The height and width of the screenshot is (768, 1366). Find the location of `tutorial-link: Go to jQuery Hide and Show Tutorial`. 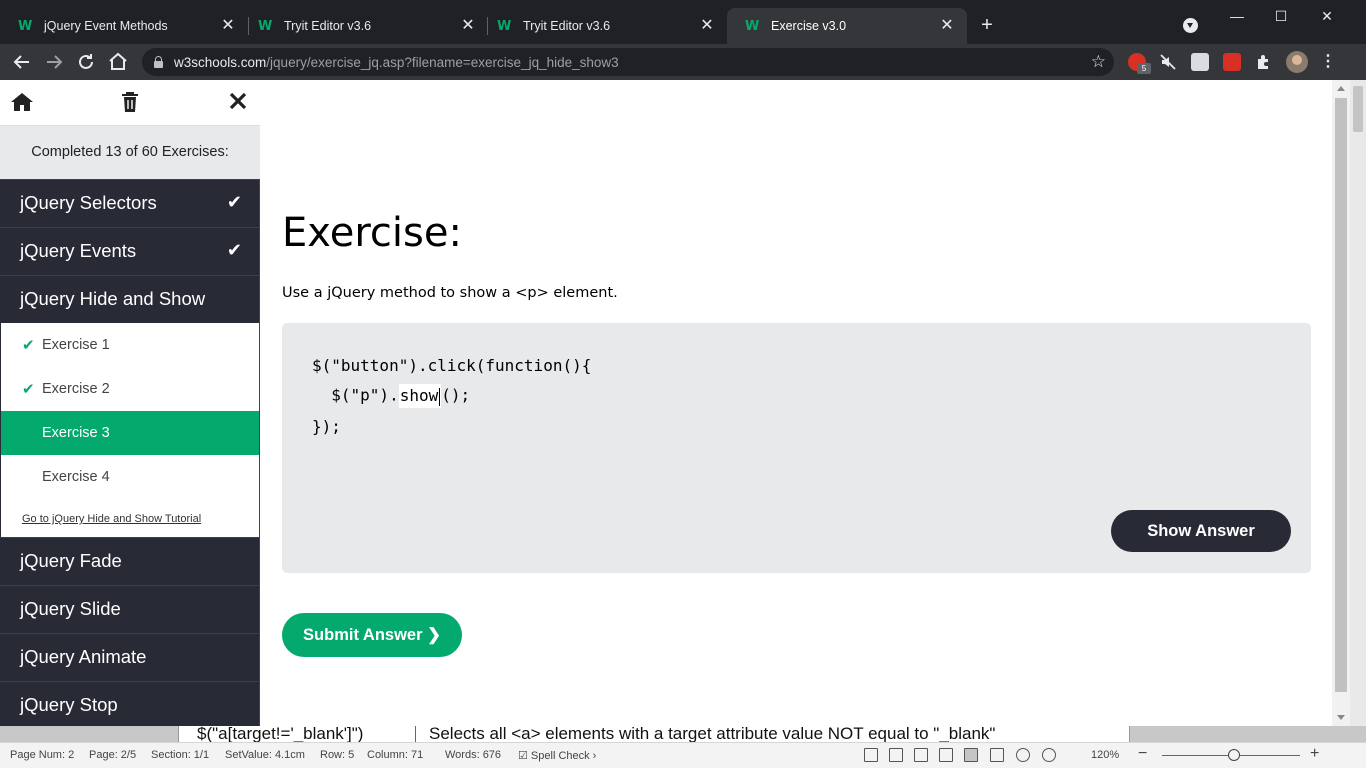

tutorial-link: Go to jQuery Hide and Show Tutorial is located at coordinates (111, 519).